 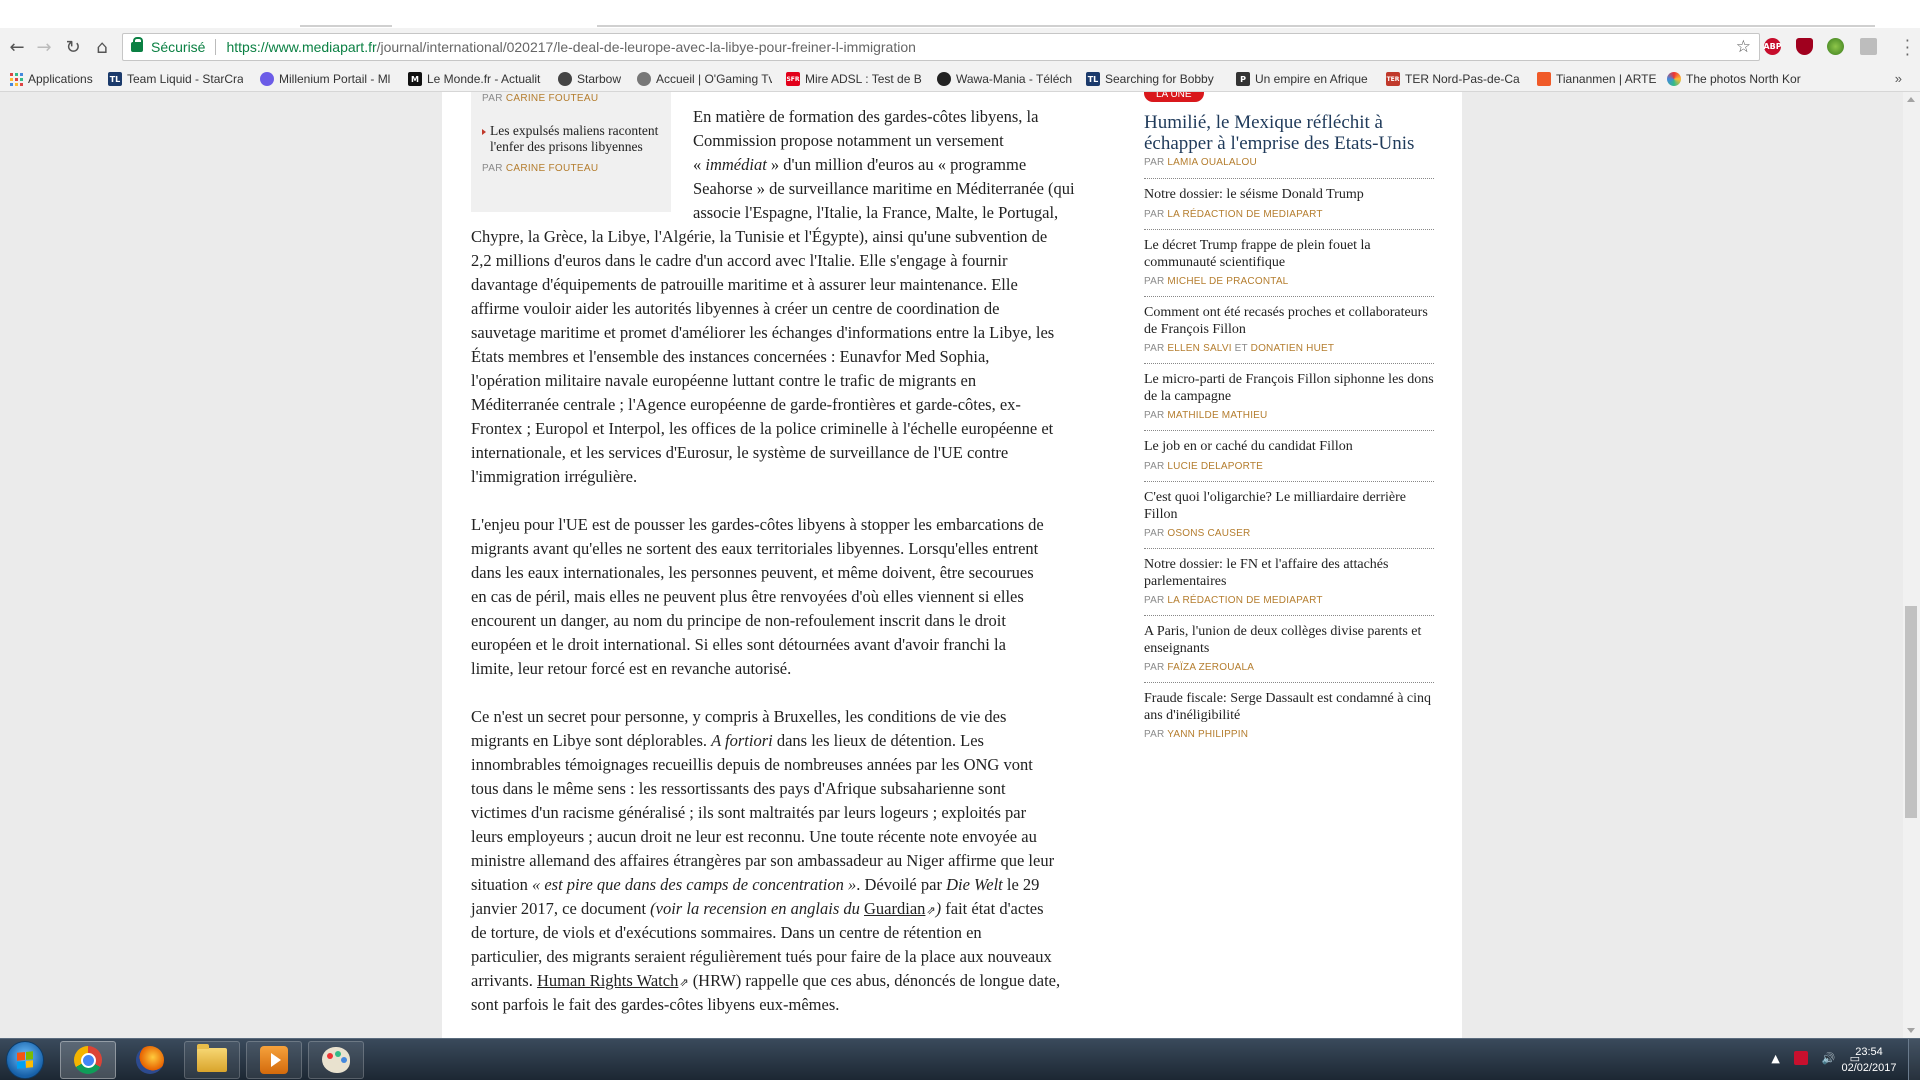 What do you see at coordinates (1293, 348) in the screenshot?
I see `author-link: DONATIEN HUET` at bounding box center [1293, 348].